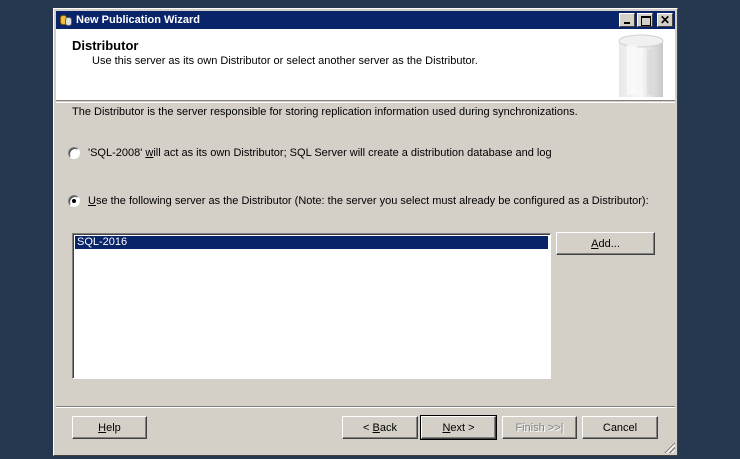 This screenshot has height=459, width=740. What do you see at coordinates (669, 447) in the screenshot?
I see `resize-grip` at bounding box center [669, 447].